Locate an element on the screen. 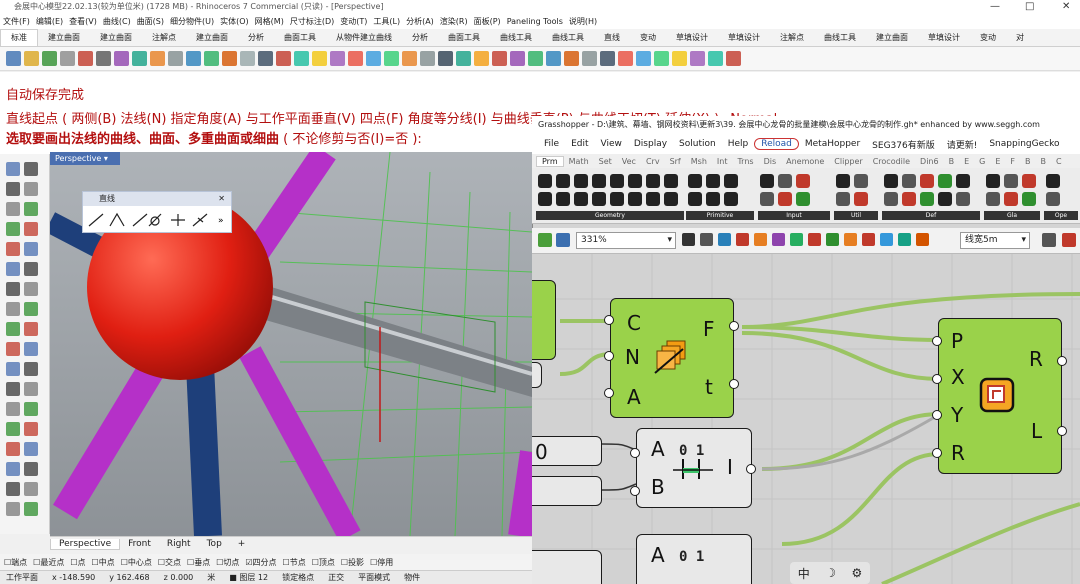 The height and width of the screenshot is (584, 1080). rhino-toolbar-tab: 直线 is located at coordinates (612, 38).